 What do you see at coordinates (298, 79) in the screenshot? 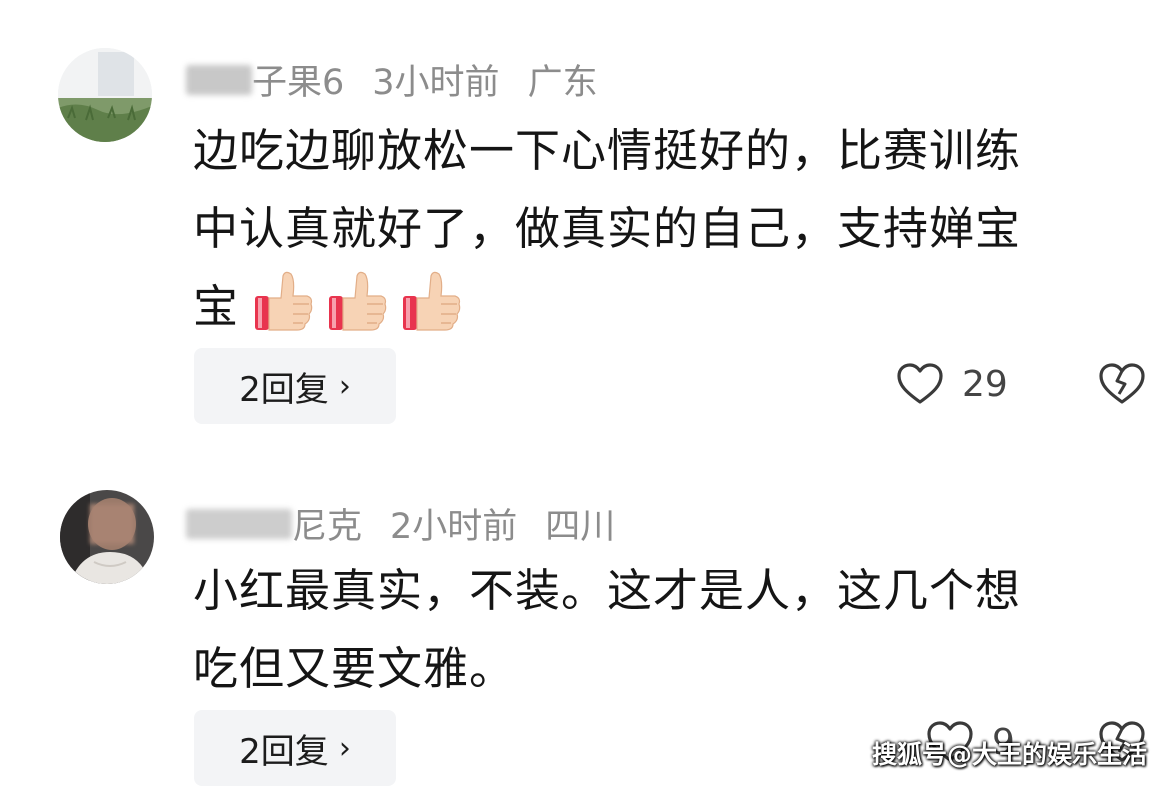
I see `username: 子果6` at bounding box center [298, 79].